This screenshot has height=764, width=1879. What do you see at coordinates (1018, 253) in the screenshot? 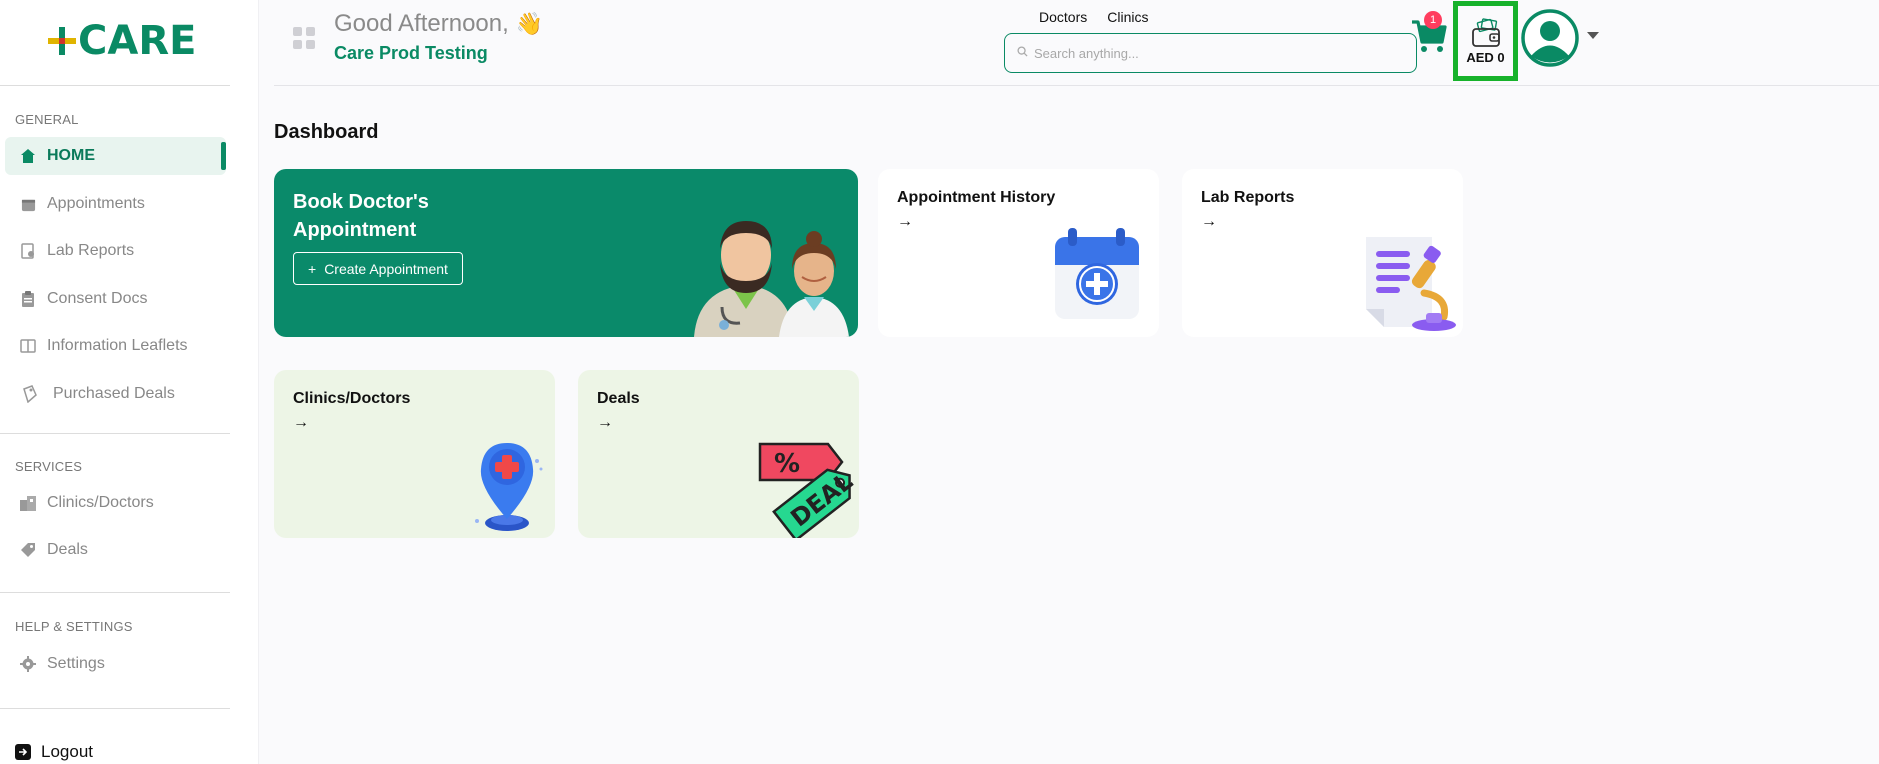
I see `appointment-history-card: Appointment History →` at bounding box center [1018, 253].